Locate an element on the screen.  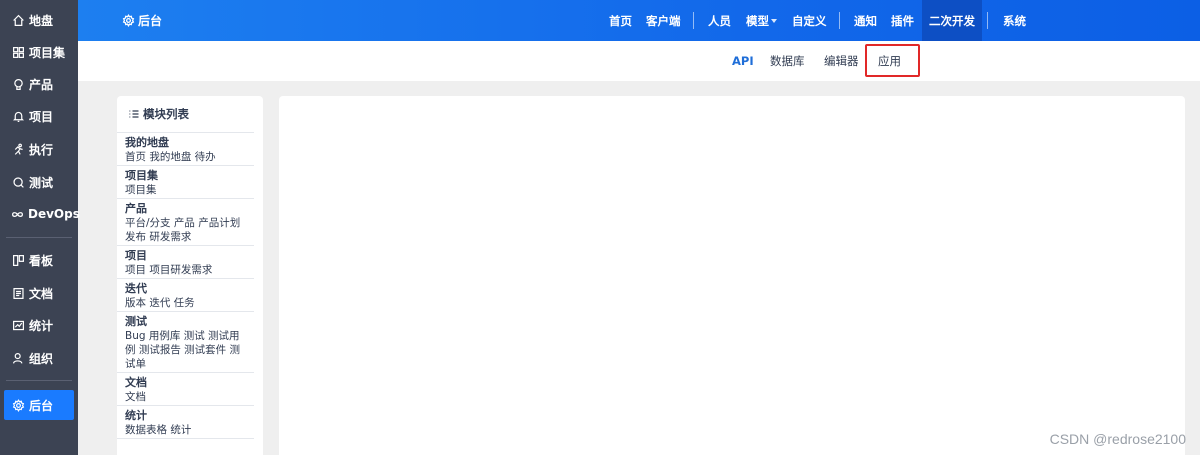
sidebar-item-label: 看板 is located at coordinates (41, 260).